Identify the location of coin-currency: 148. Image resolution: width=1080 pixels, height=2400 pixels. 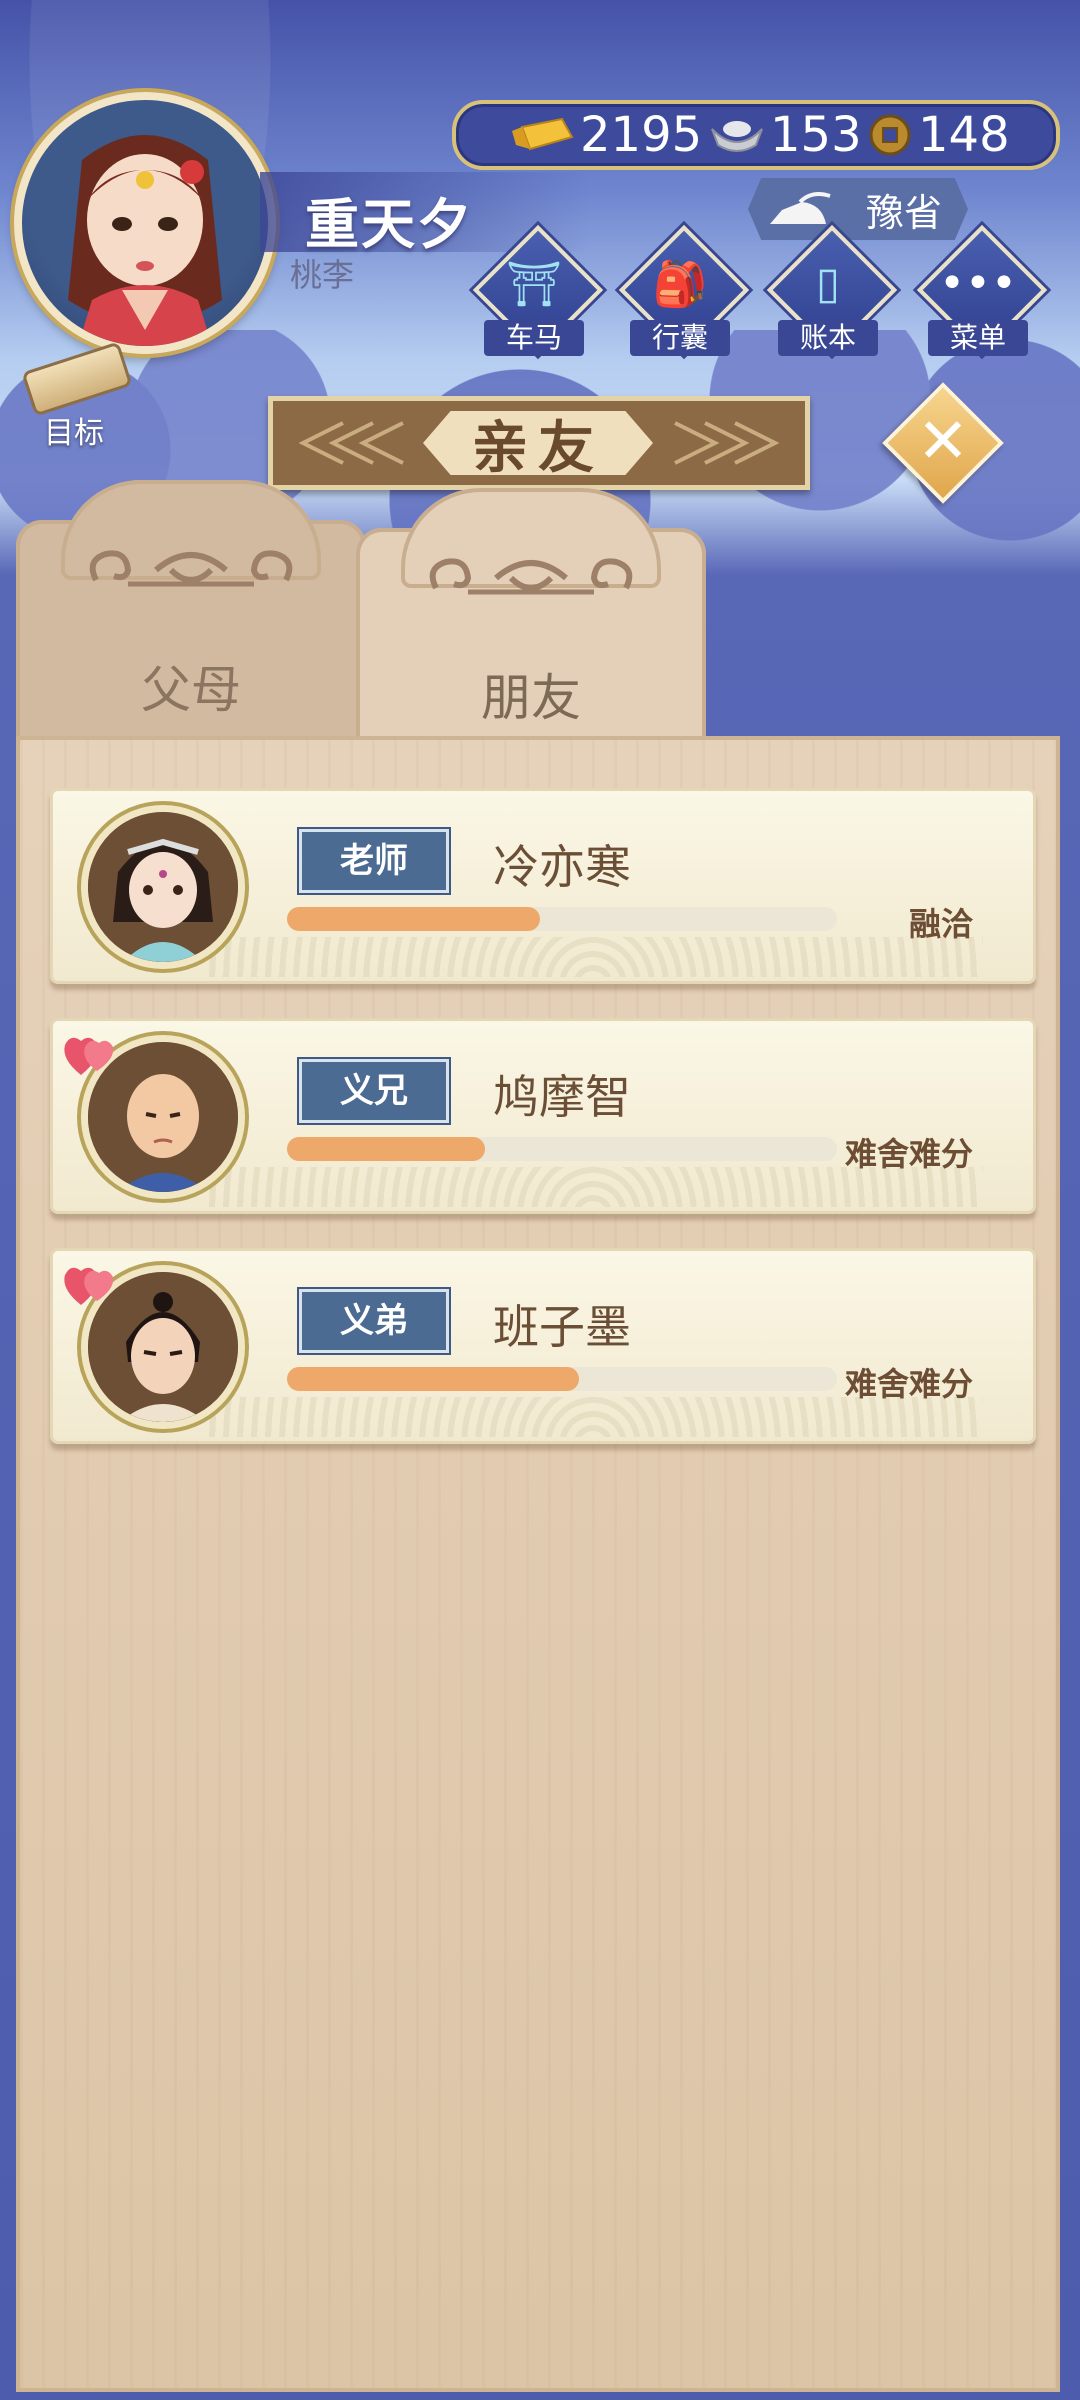
(939, 135).